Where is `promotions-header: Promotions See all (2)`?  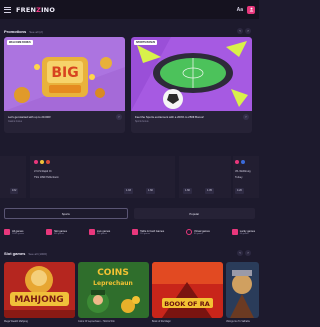
promotions-header: Promotions See all (2) is located at coordinates (23, 31).